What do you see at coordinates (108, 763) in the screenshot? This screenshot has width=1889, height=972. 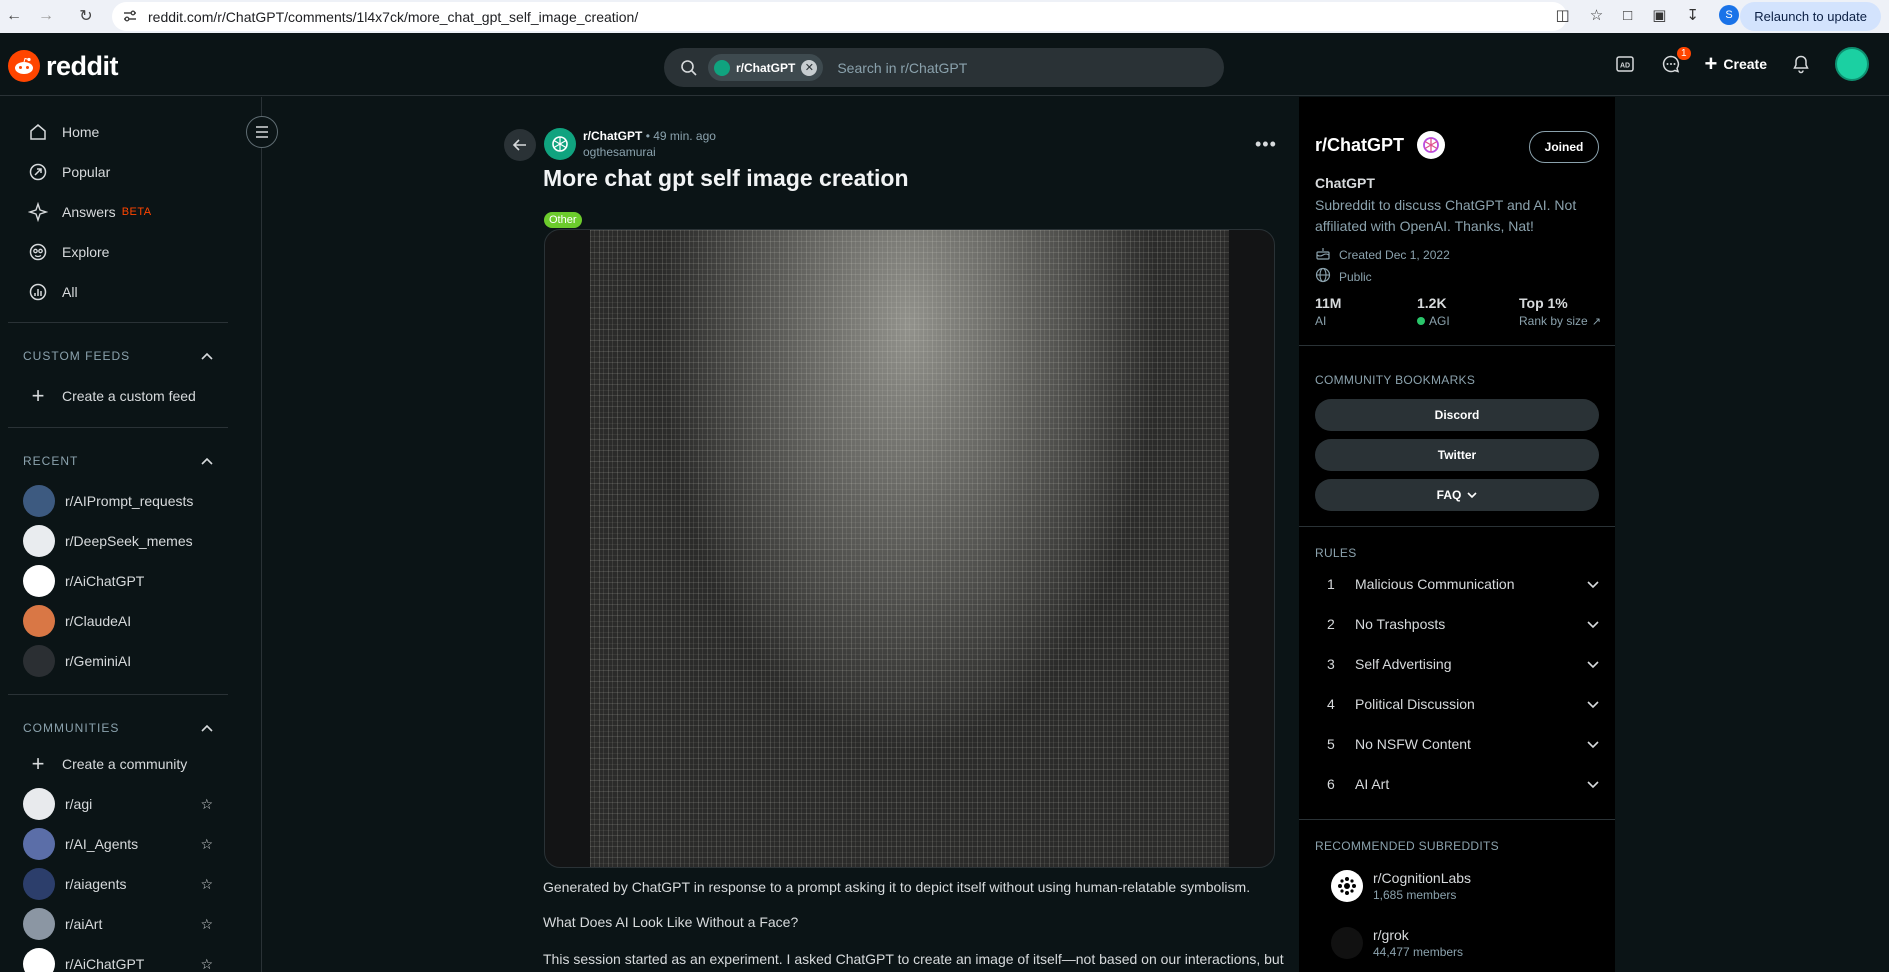 I see `create-community-button: + Create a community` at bounding box center [108, 763].